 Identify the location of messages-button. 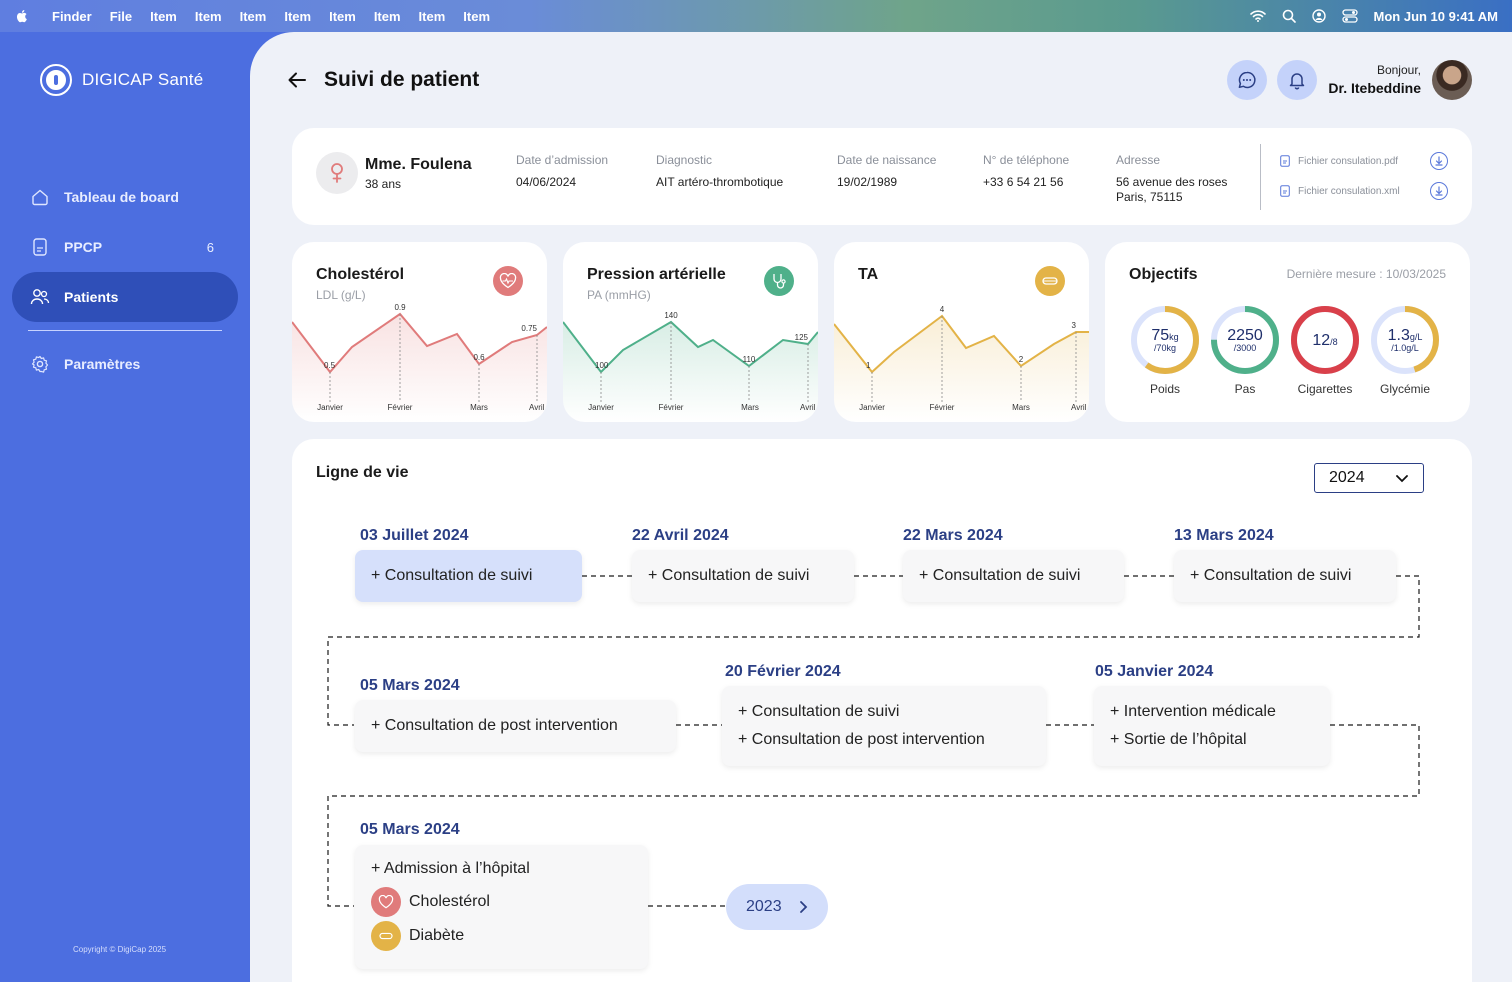
(1247, 80).